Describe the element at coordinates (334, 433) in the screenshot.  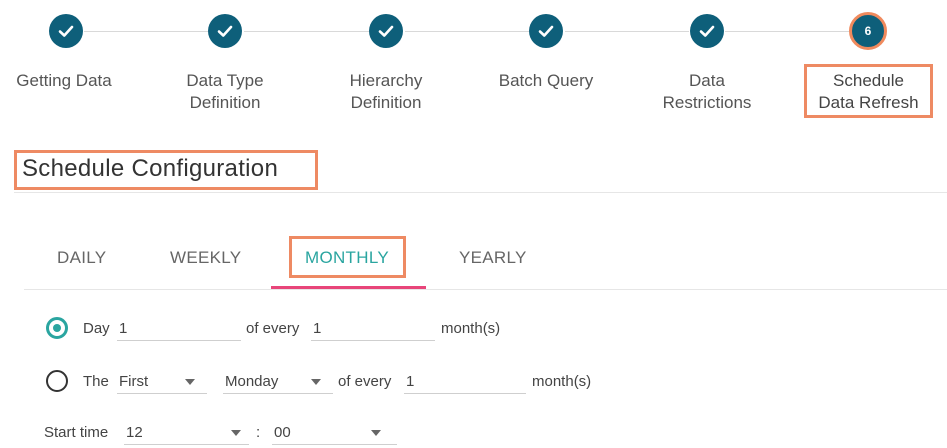
I see `start-minute-select: 00` at that location.